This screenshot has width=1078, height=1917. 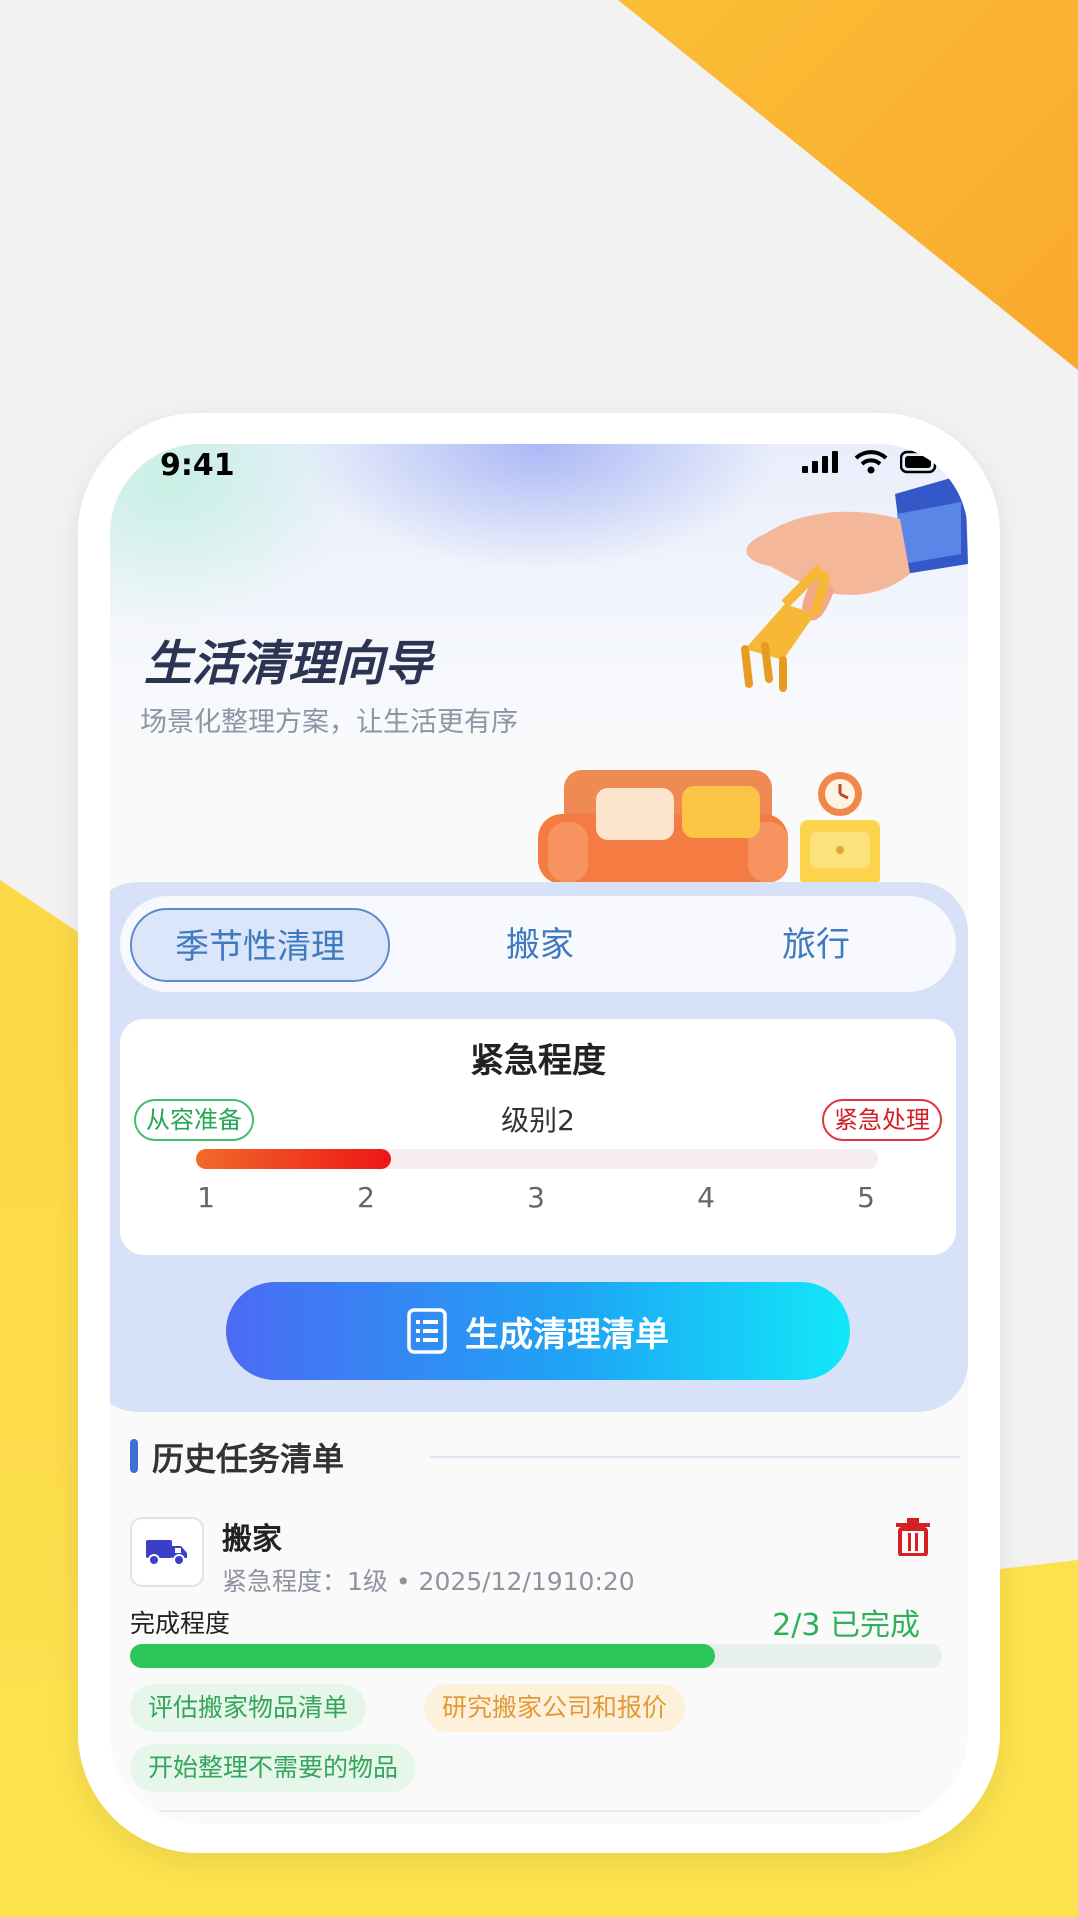 What do you see at coordinates (134, 1456) in the screenshot?
I see `history-accent-bar` at bounding box center [134, 1456].